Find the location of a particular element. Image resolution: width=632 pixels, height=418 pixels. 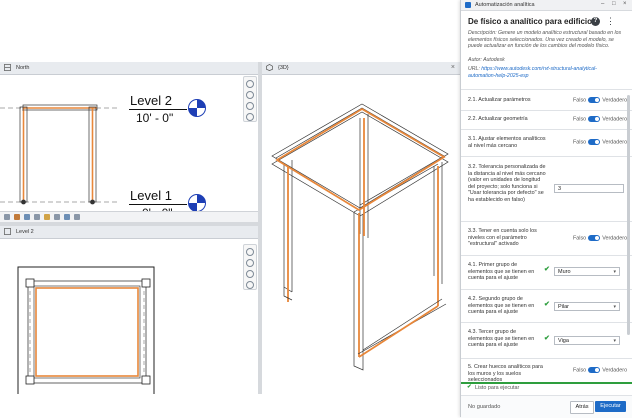

close-3d-view-icon: × is located at coordinates (453, 67).